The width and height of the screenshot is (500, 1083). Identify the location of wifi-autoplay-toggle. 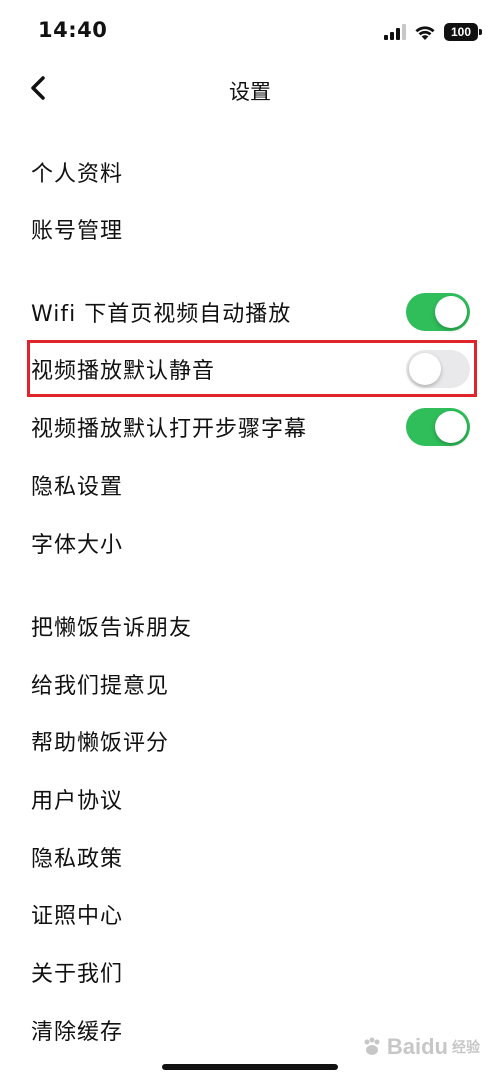
(438, 312).